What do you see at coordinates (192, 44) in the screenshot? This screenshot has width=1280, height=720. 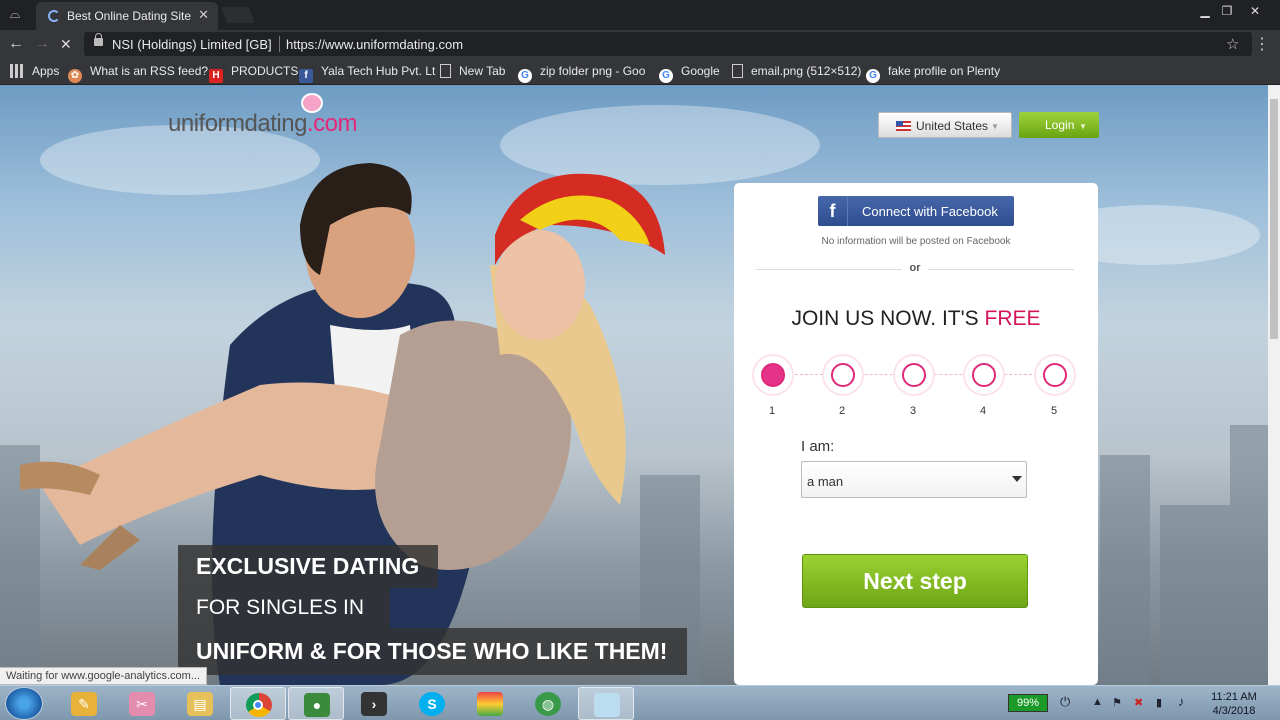 I see `site-identity: NSI (Holdings) Limited [GB]` at bounding box center [192, 44].